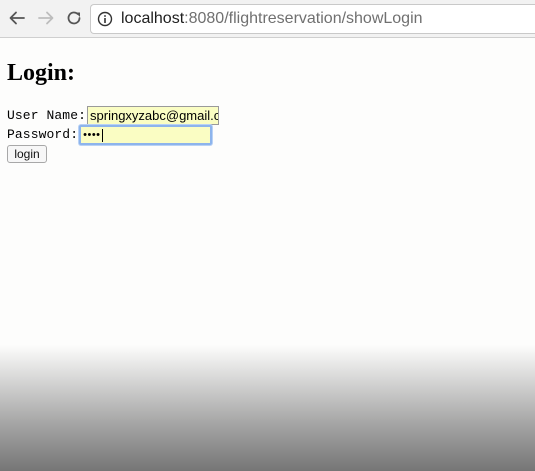 The width and height of the screenshot is (535, 471). I want to click on username-row: User Name: springxyzabc@gmail.com, so click(113, 115).